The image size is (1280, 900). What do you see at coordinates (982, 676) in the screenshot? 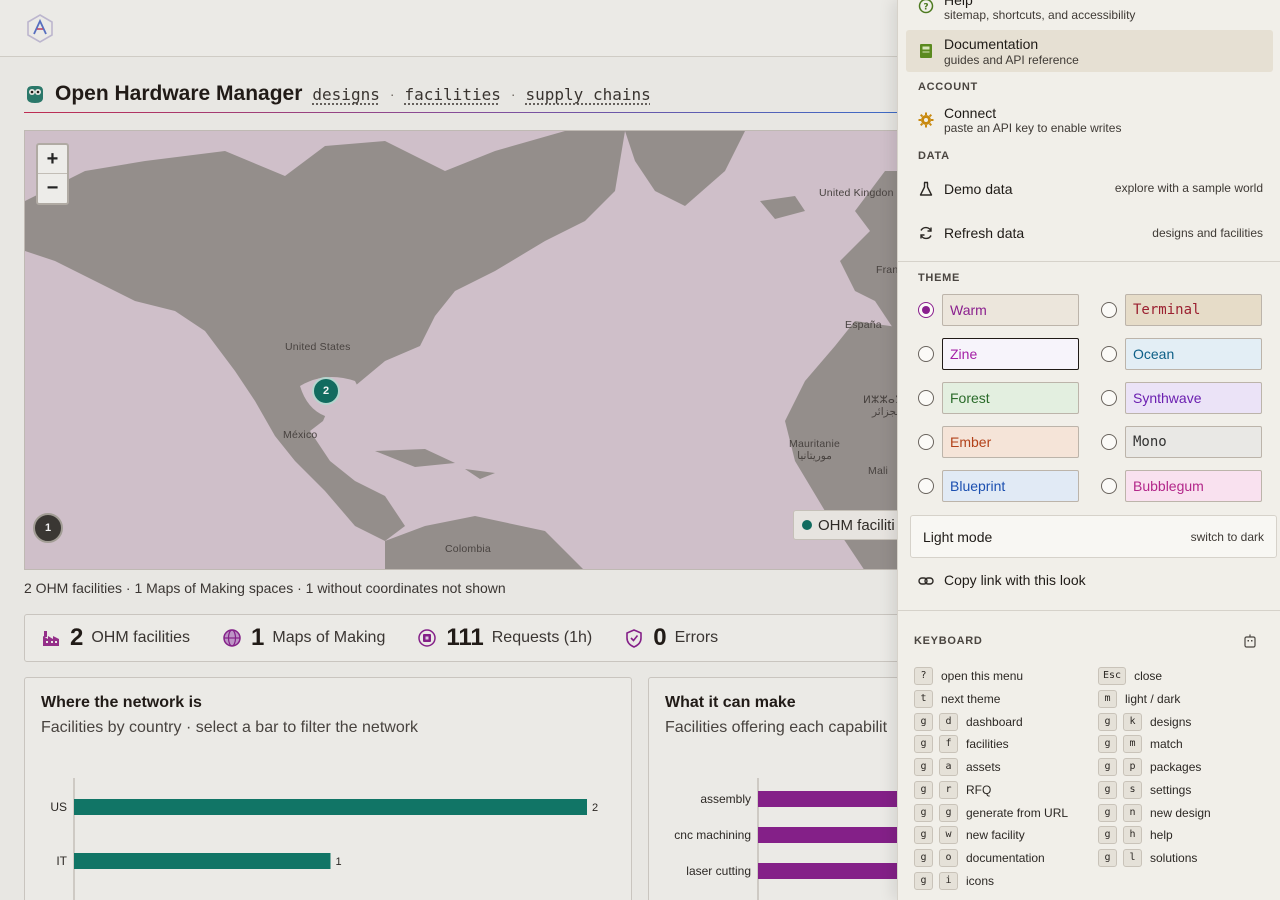
I see `shortcut-desc: open this menu` at bounding box center [982, 676].